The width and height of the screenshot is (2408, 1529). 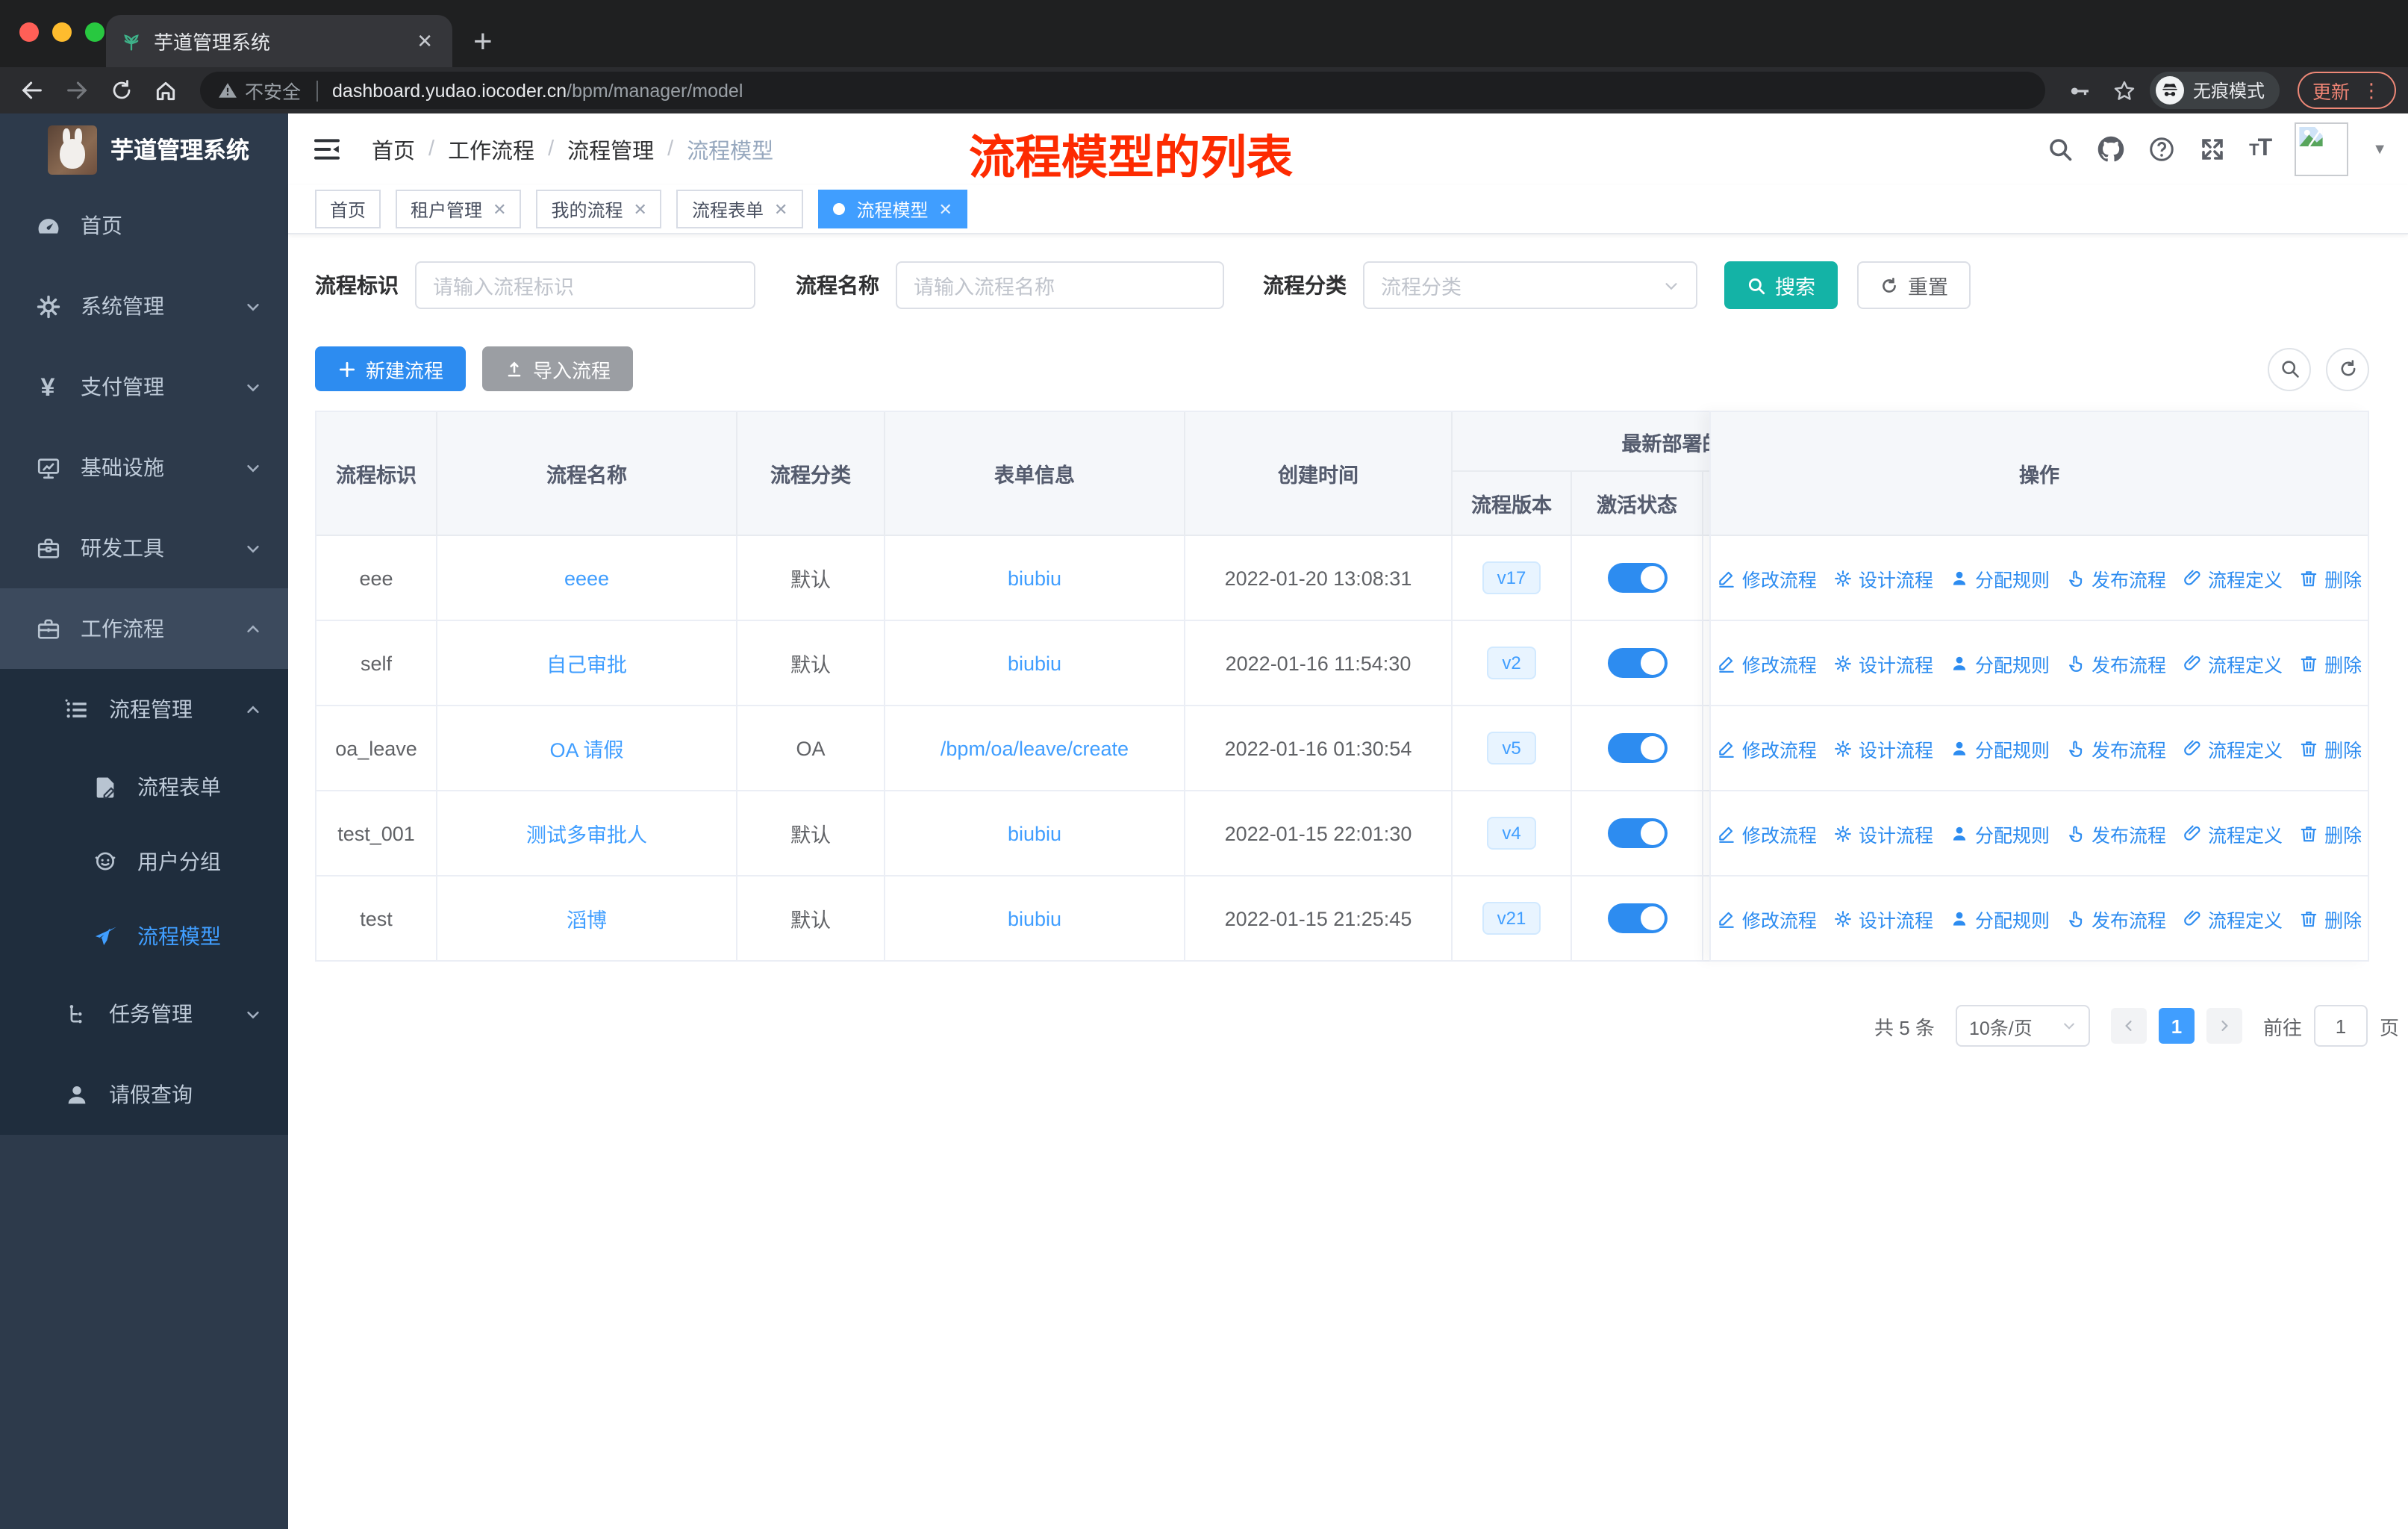 I want to click on avatar, so click(x=2322, y=149).